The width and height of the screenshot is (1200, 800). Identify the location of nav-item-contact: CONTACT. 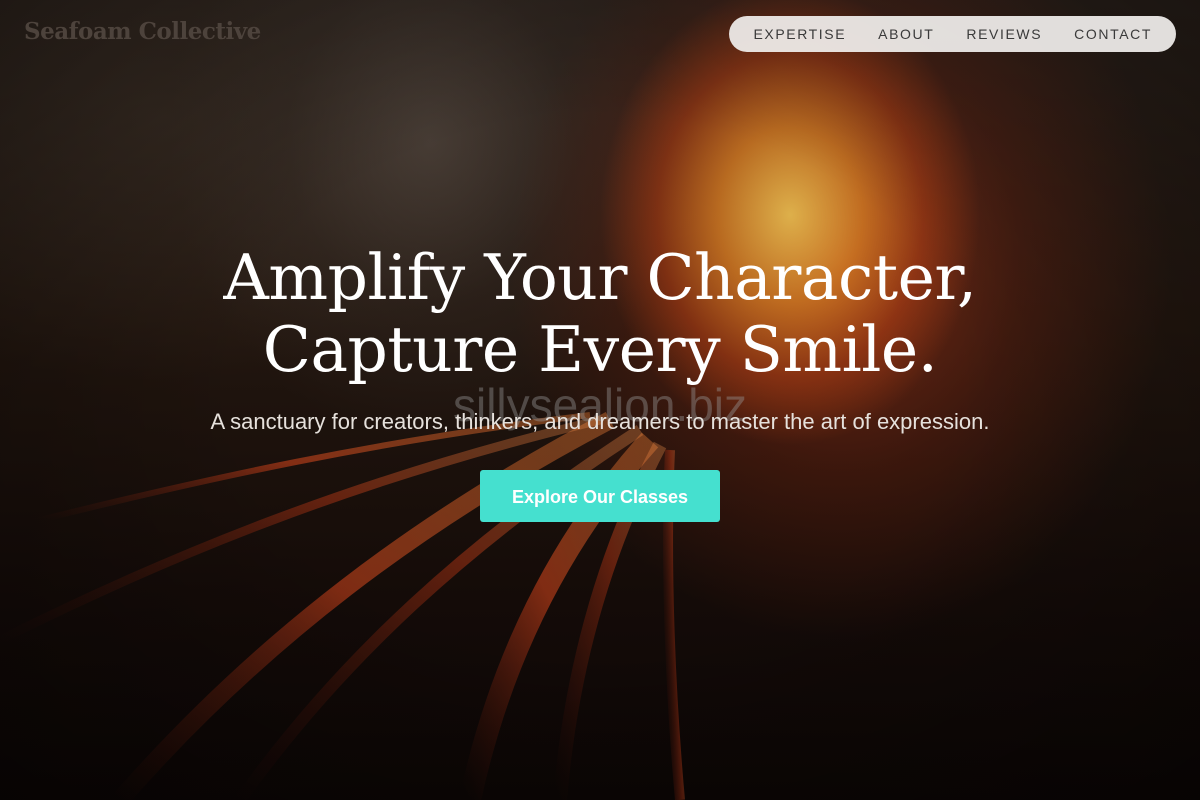
(1113, 34).